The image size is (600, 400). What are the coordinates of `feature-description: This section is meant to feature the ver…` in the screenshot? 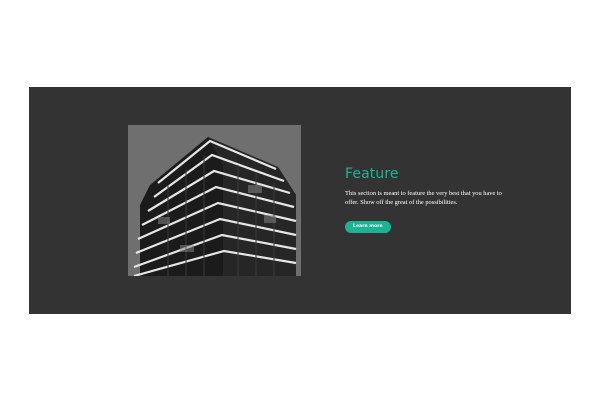 It's located at (423, 198).